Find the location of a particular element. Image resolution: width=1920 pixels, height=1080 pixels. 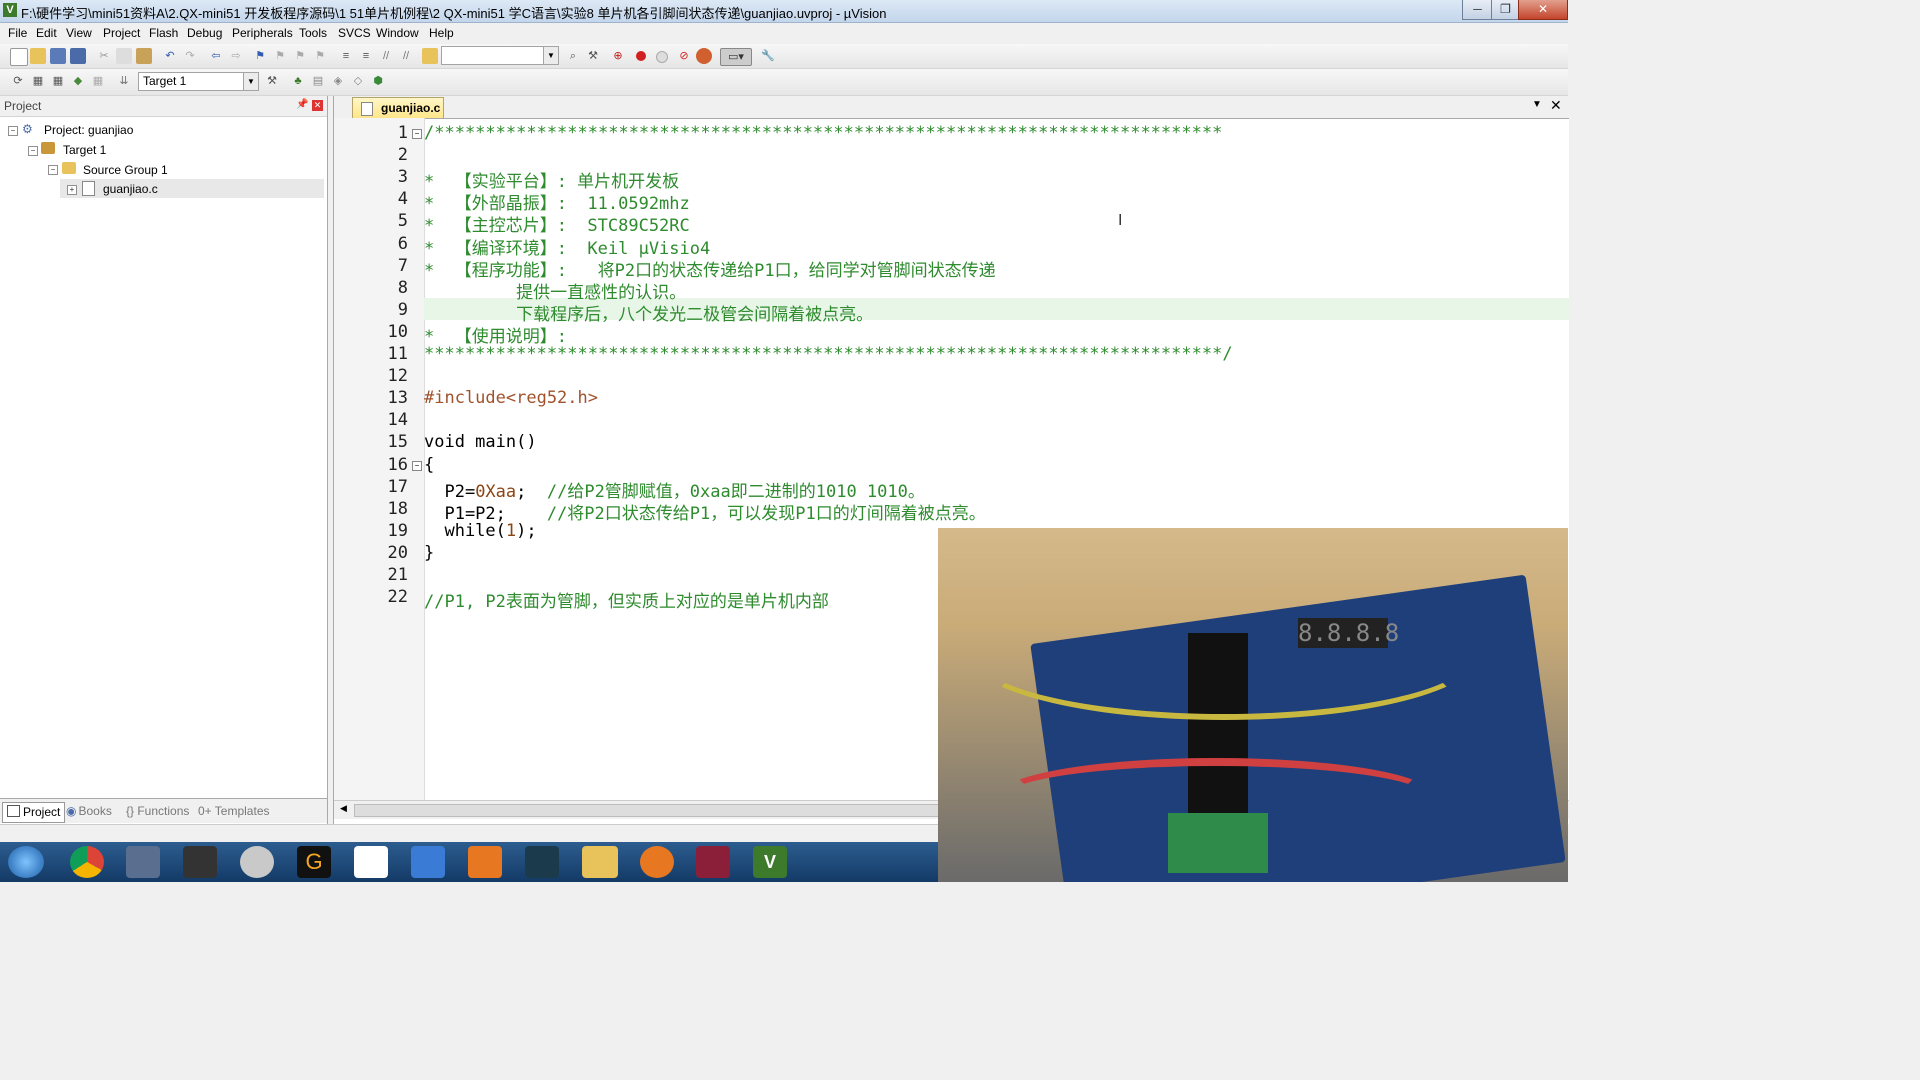

code-line: while(1); is located at coordinates (480, 530).